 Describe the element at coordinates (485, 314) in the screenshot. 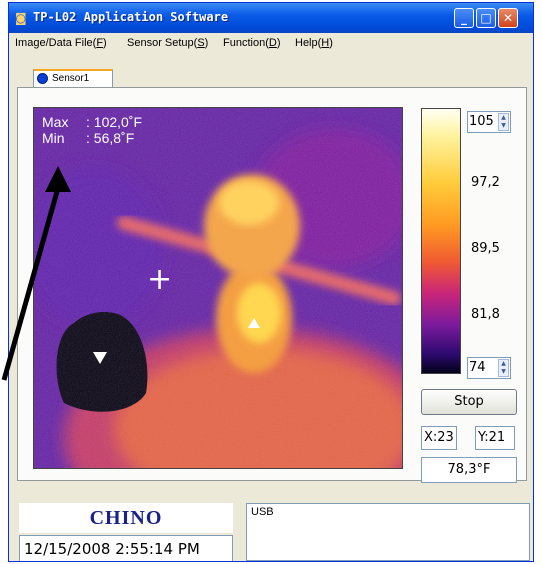

I see `scale-tick: 81,8` at that location.